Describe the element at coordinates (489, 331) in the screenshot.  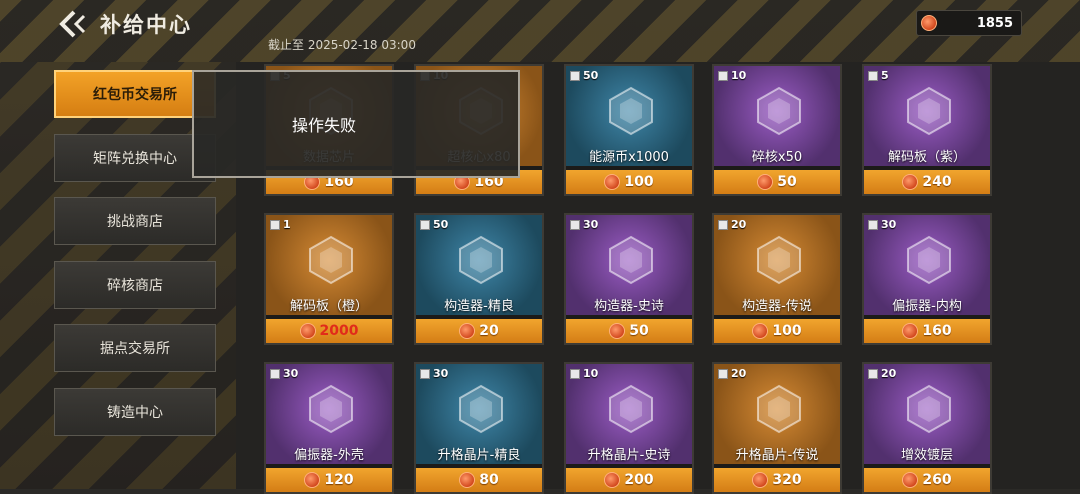
I see `item-price: 20` at that location.